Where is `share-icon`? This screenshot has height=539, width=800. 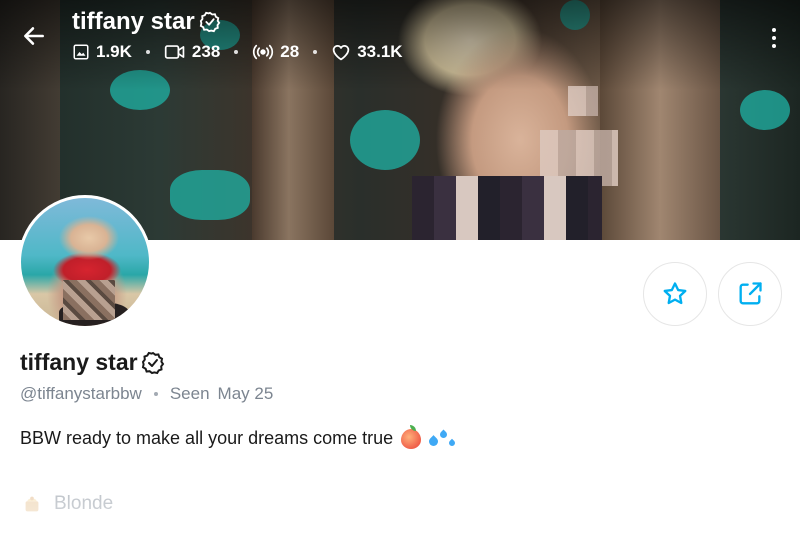
share-icon is located at coordinates (750, 293).